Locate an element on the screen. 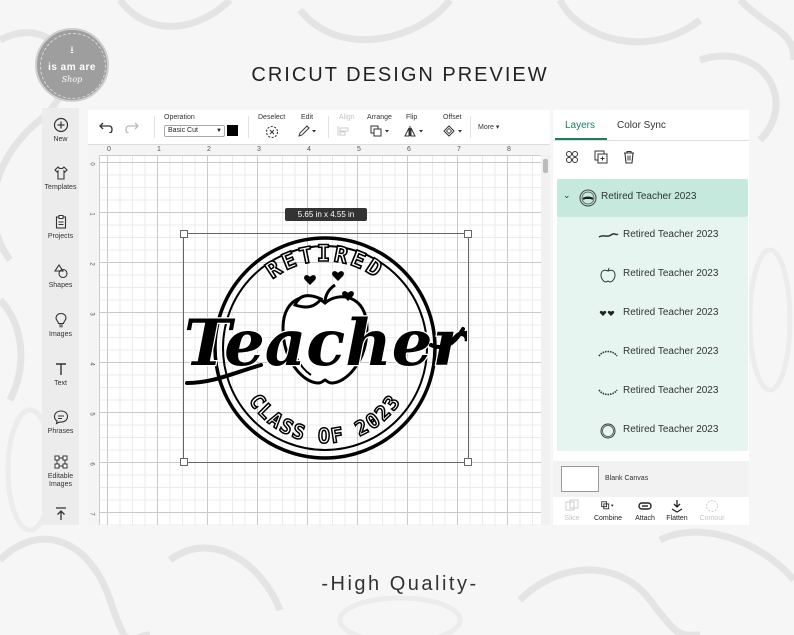 Image resolution: width=794 pixels, height=635 pixels. quality-caption: -High Quality- is located at coordinates (400, 584).